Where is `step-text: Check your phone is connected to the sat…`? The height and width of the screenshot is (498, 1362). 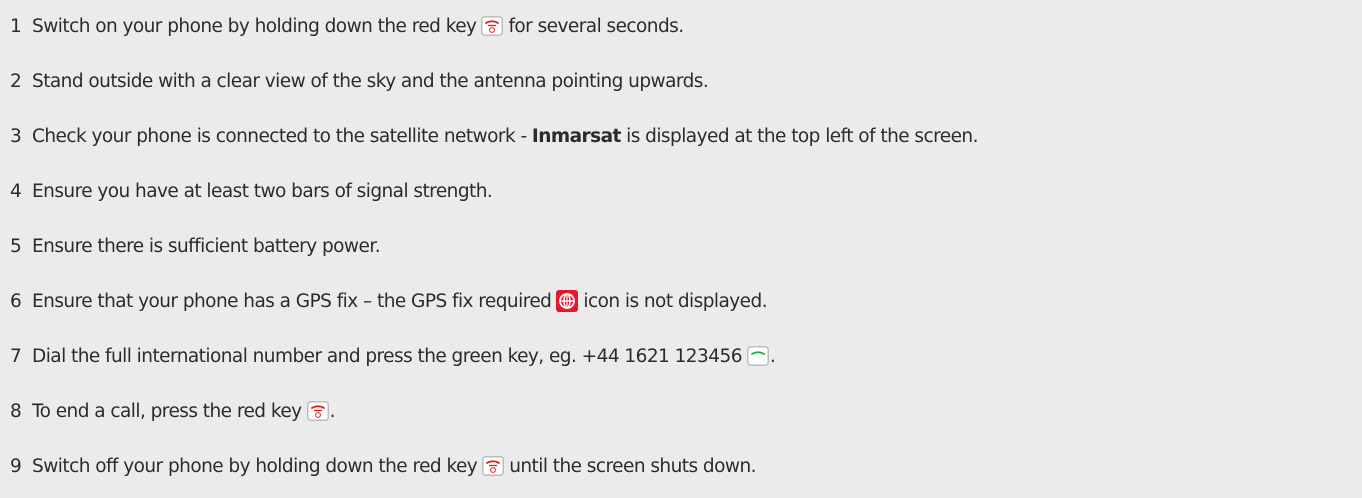
step-text: Check your phone is connected to the sat… is located at coordinates (282, 136).